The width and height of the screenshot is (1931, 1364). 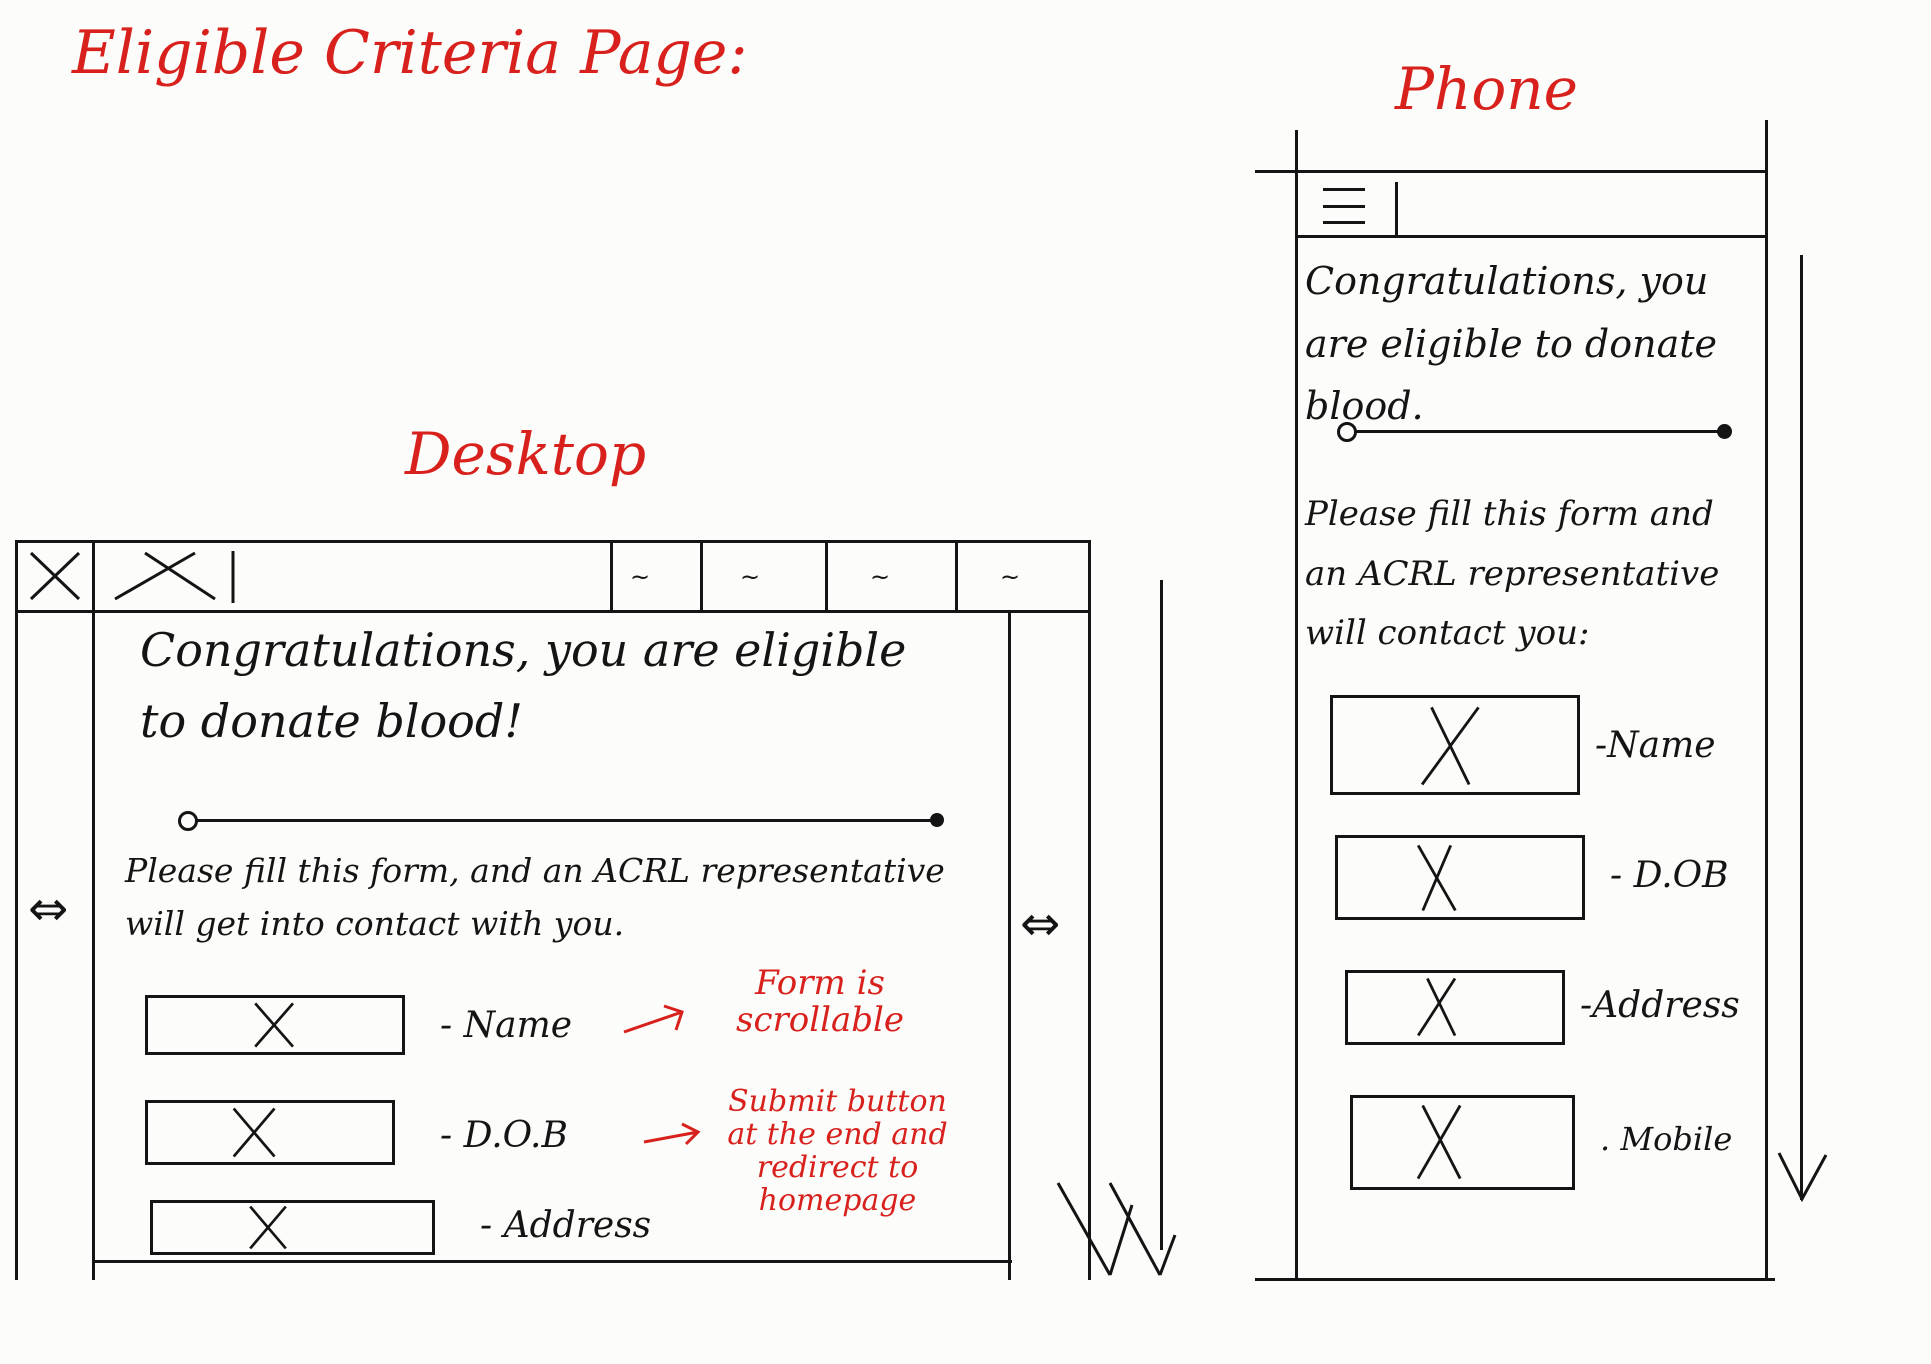 What do you see at coordinates (1010, 577) in the screenshot?
I see `nav-tab-4: ~` at bounding box center [1010, 577].